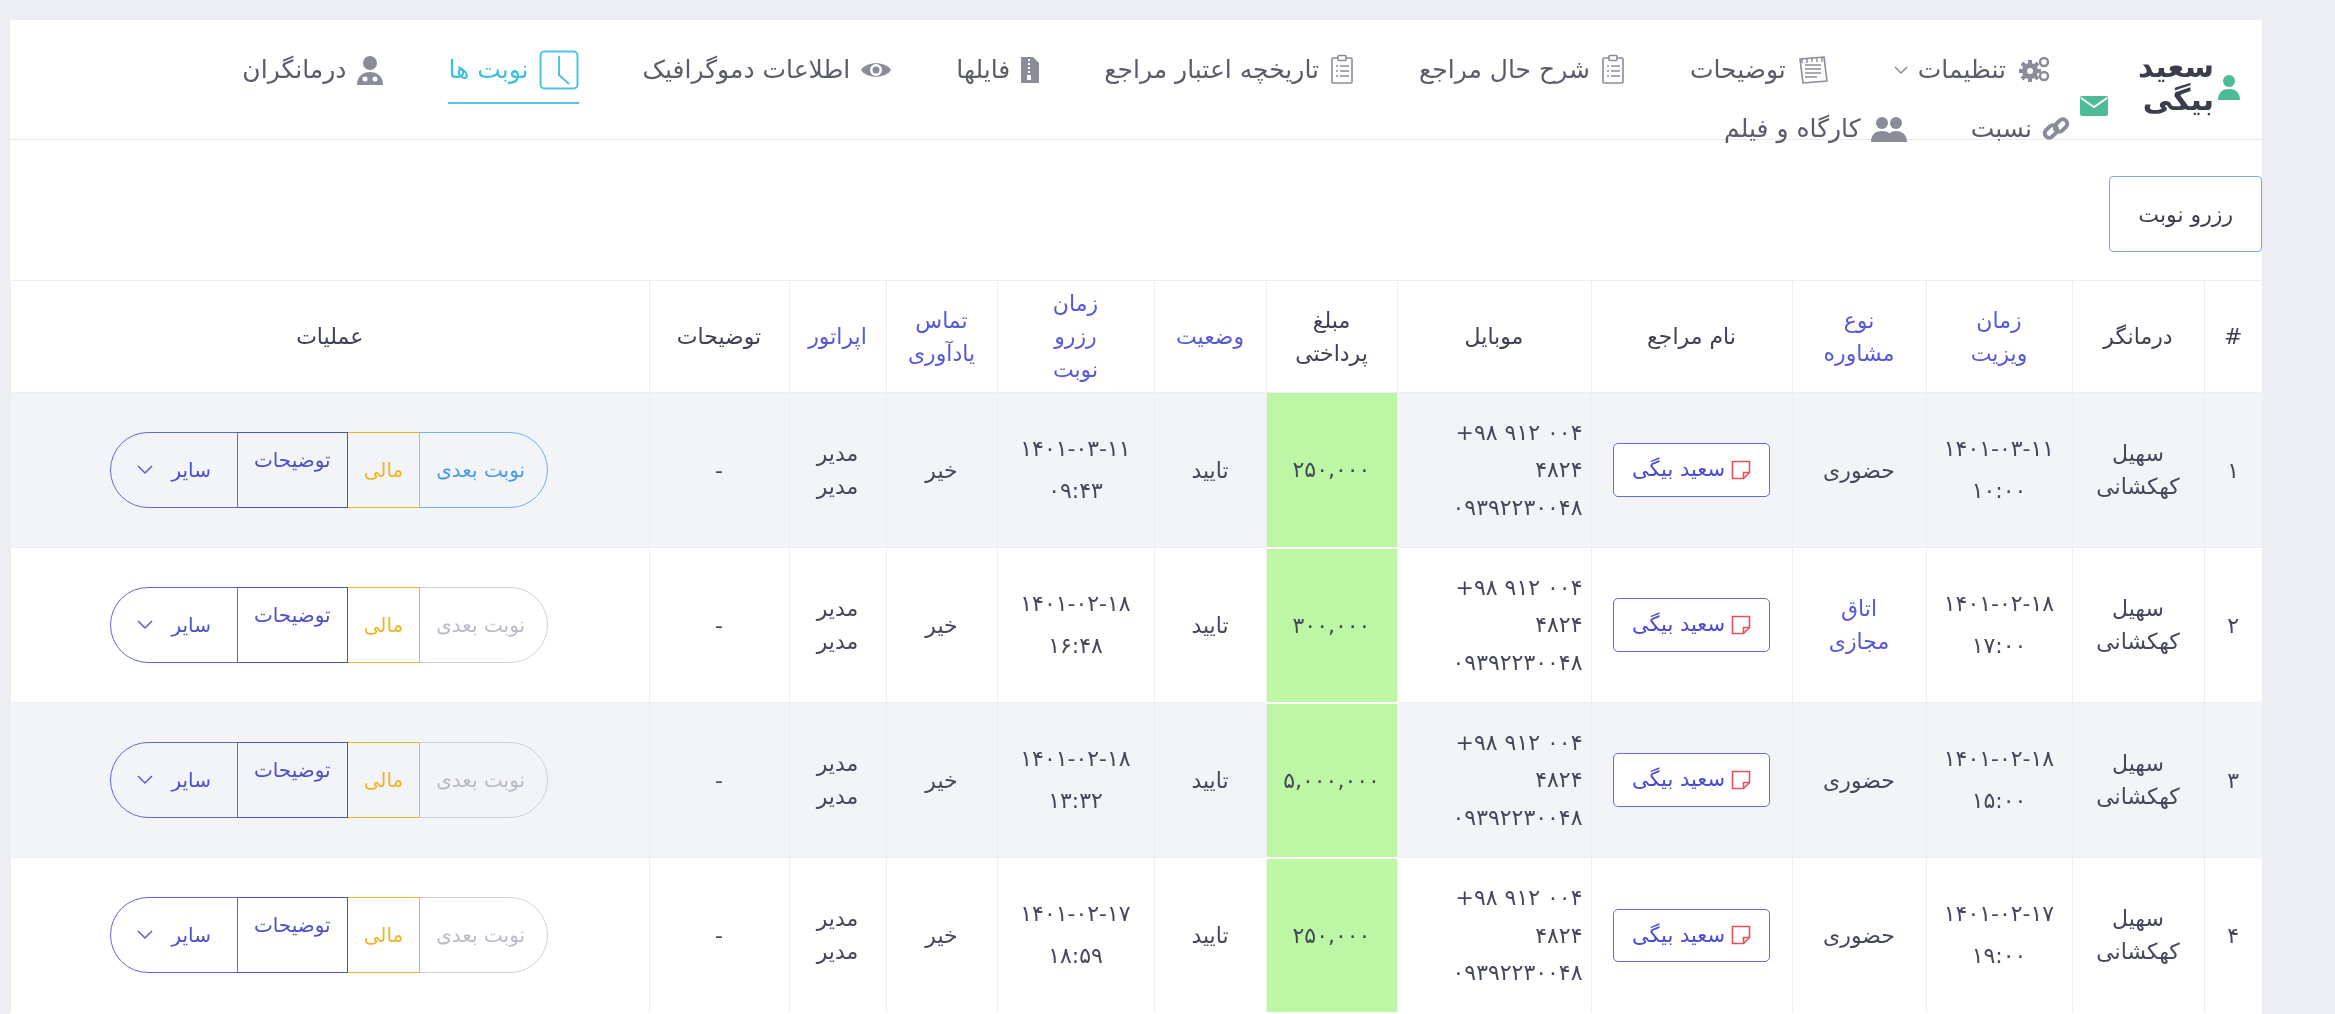  I want to click on clock-icon, so click(558, 70).